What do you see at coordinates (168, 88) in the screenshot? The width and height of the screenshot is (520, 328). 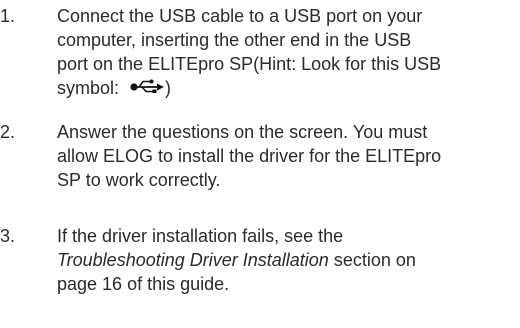 I see `step-line-text: )` at bounding box center [168, 88].